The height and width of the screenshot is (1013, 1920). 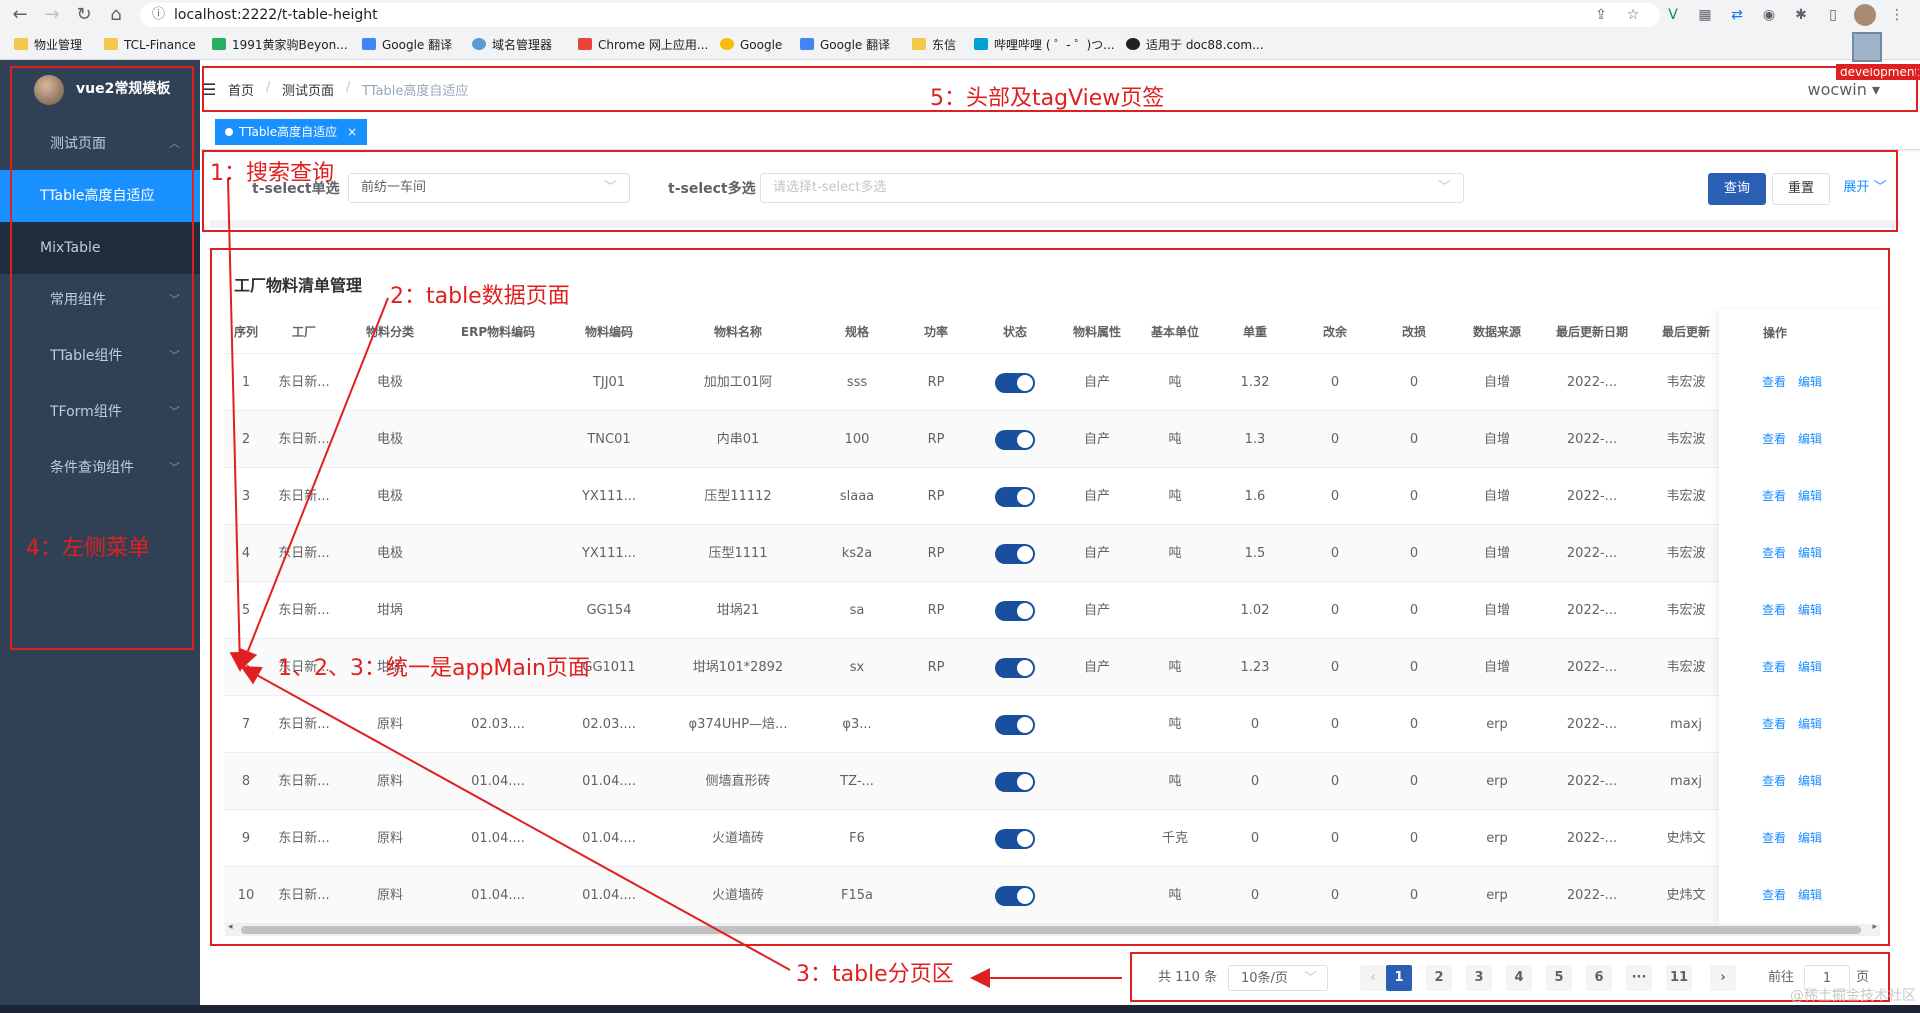 I want to click on os-taskbar, so click(x=960, y=1009).